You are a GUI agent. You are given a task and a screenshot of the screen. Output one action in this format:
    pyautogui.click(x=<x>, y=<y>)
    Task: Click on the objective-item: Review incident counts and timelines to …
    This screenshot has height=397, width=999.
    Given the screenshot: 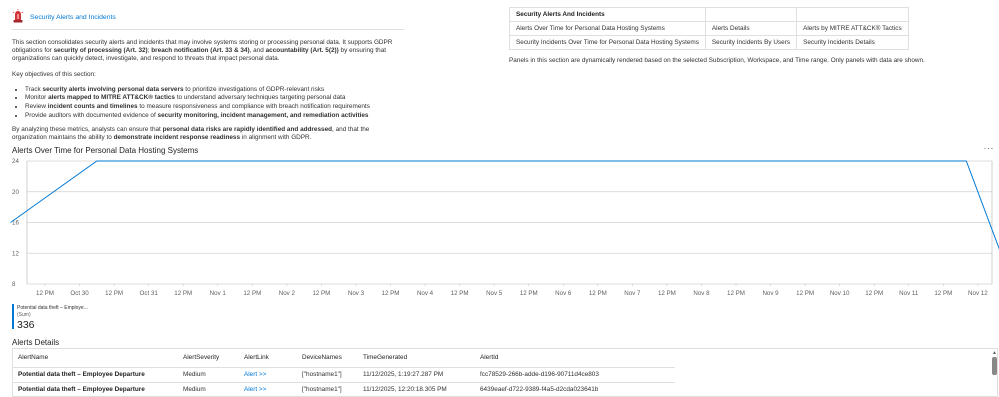 What is the action you would take?
    pyautogui.click(x=214, y=107)
    